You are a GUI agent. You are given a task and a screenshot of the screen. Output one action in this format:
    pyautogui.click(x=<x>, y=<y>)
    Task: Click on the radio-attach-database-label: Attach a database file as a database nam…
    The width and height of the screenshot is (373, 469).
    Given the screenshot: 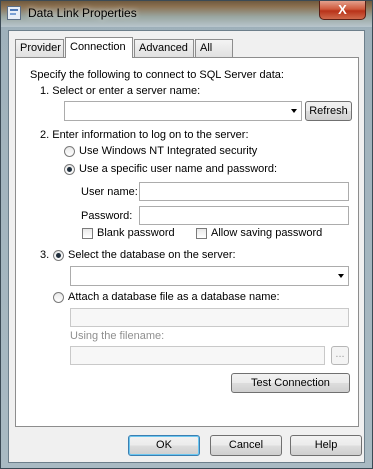 What is the action you would take?
    pyautogui.click(x=174, y=297)
    